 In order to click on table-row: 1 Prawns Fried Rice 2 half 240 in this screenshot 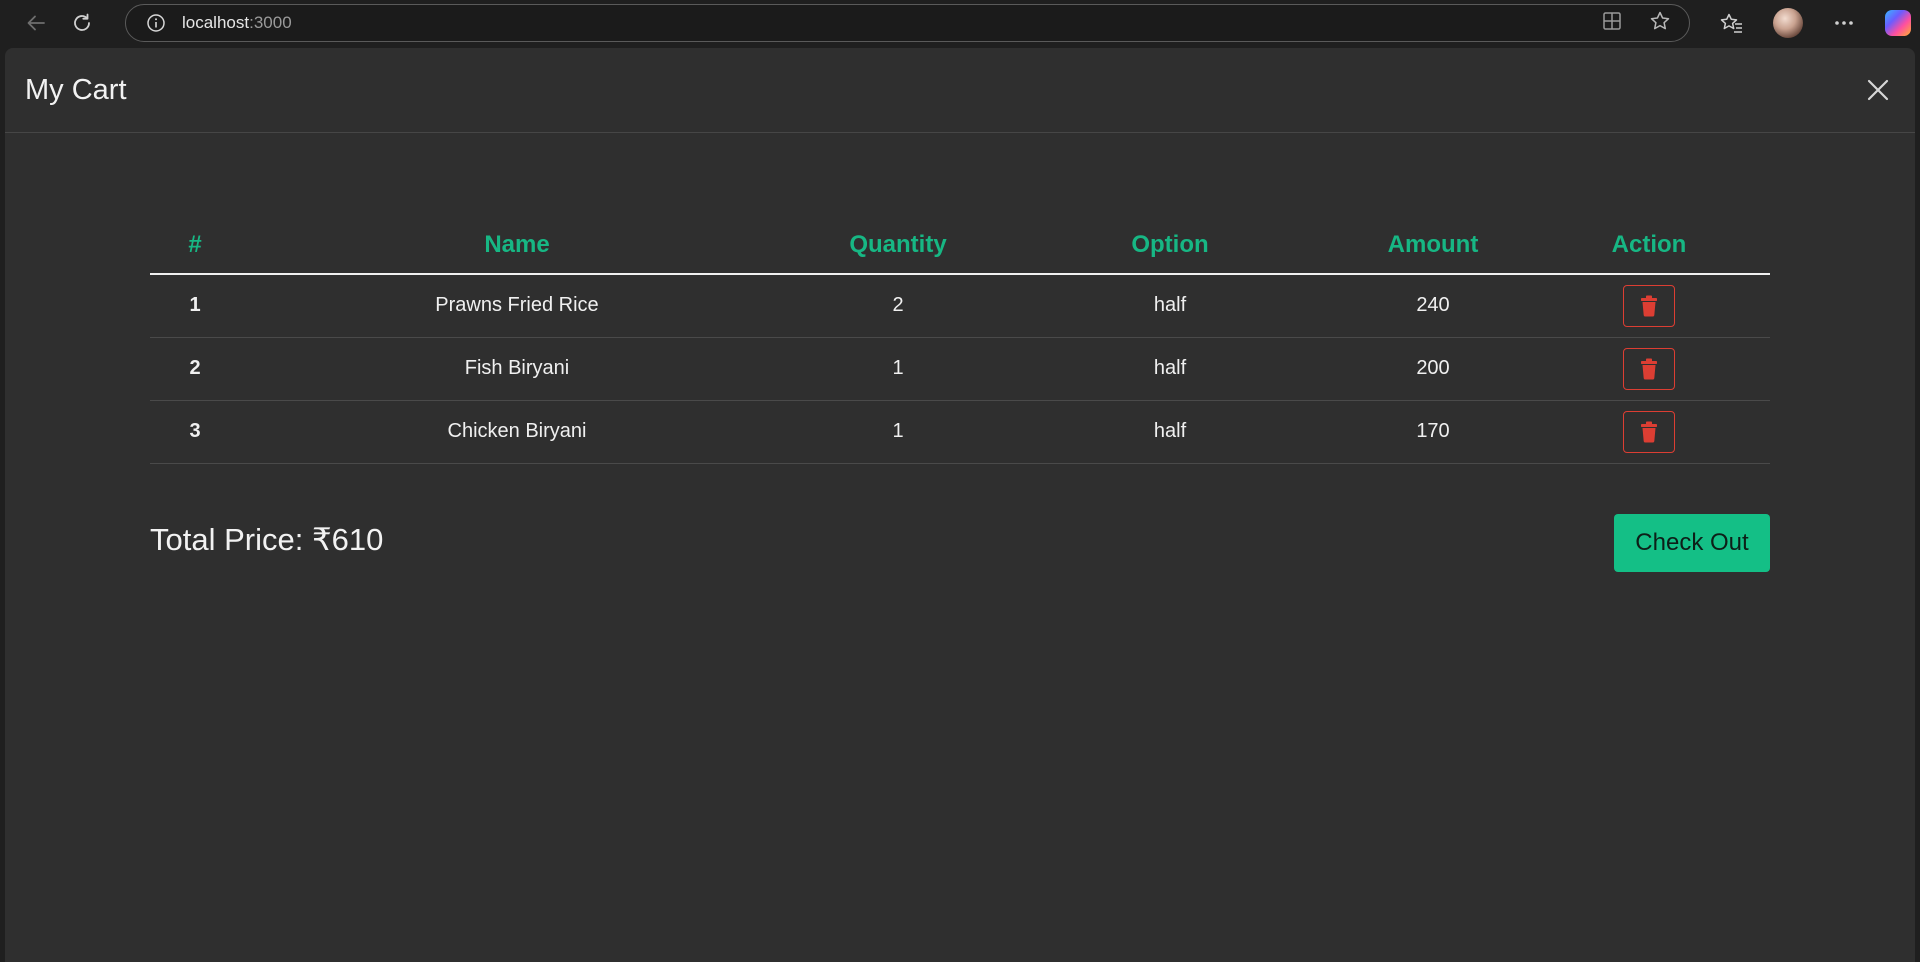, I will do `click(960, 306)`.